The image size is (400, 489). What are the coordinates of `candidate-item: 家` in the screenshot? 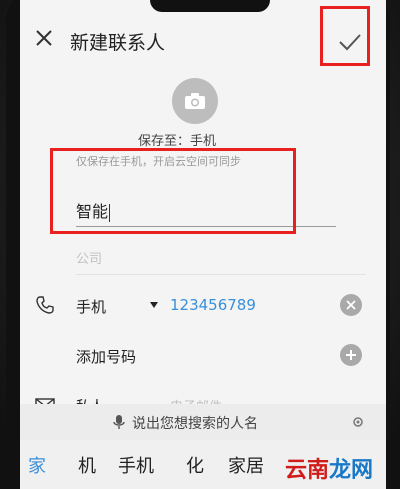 It's located at (37, 465).